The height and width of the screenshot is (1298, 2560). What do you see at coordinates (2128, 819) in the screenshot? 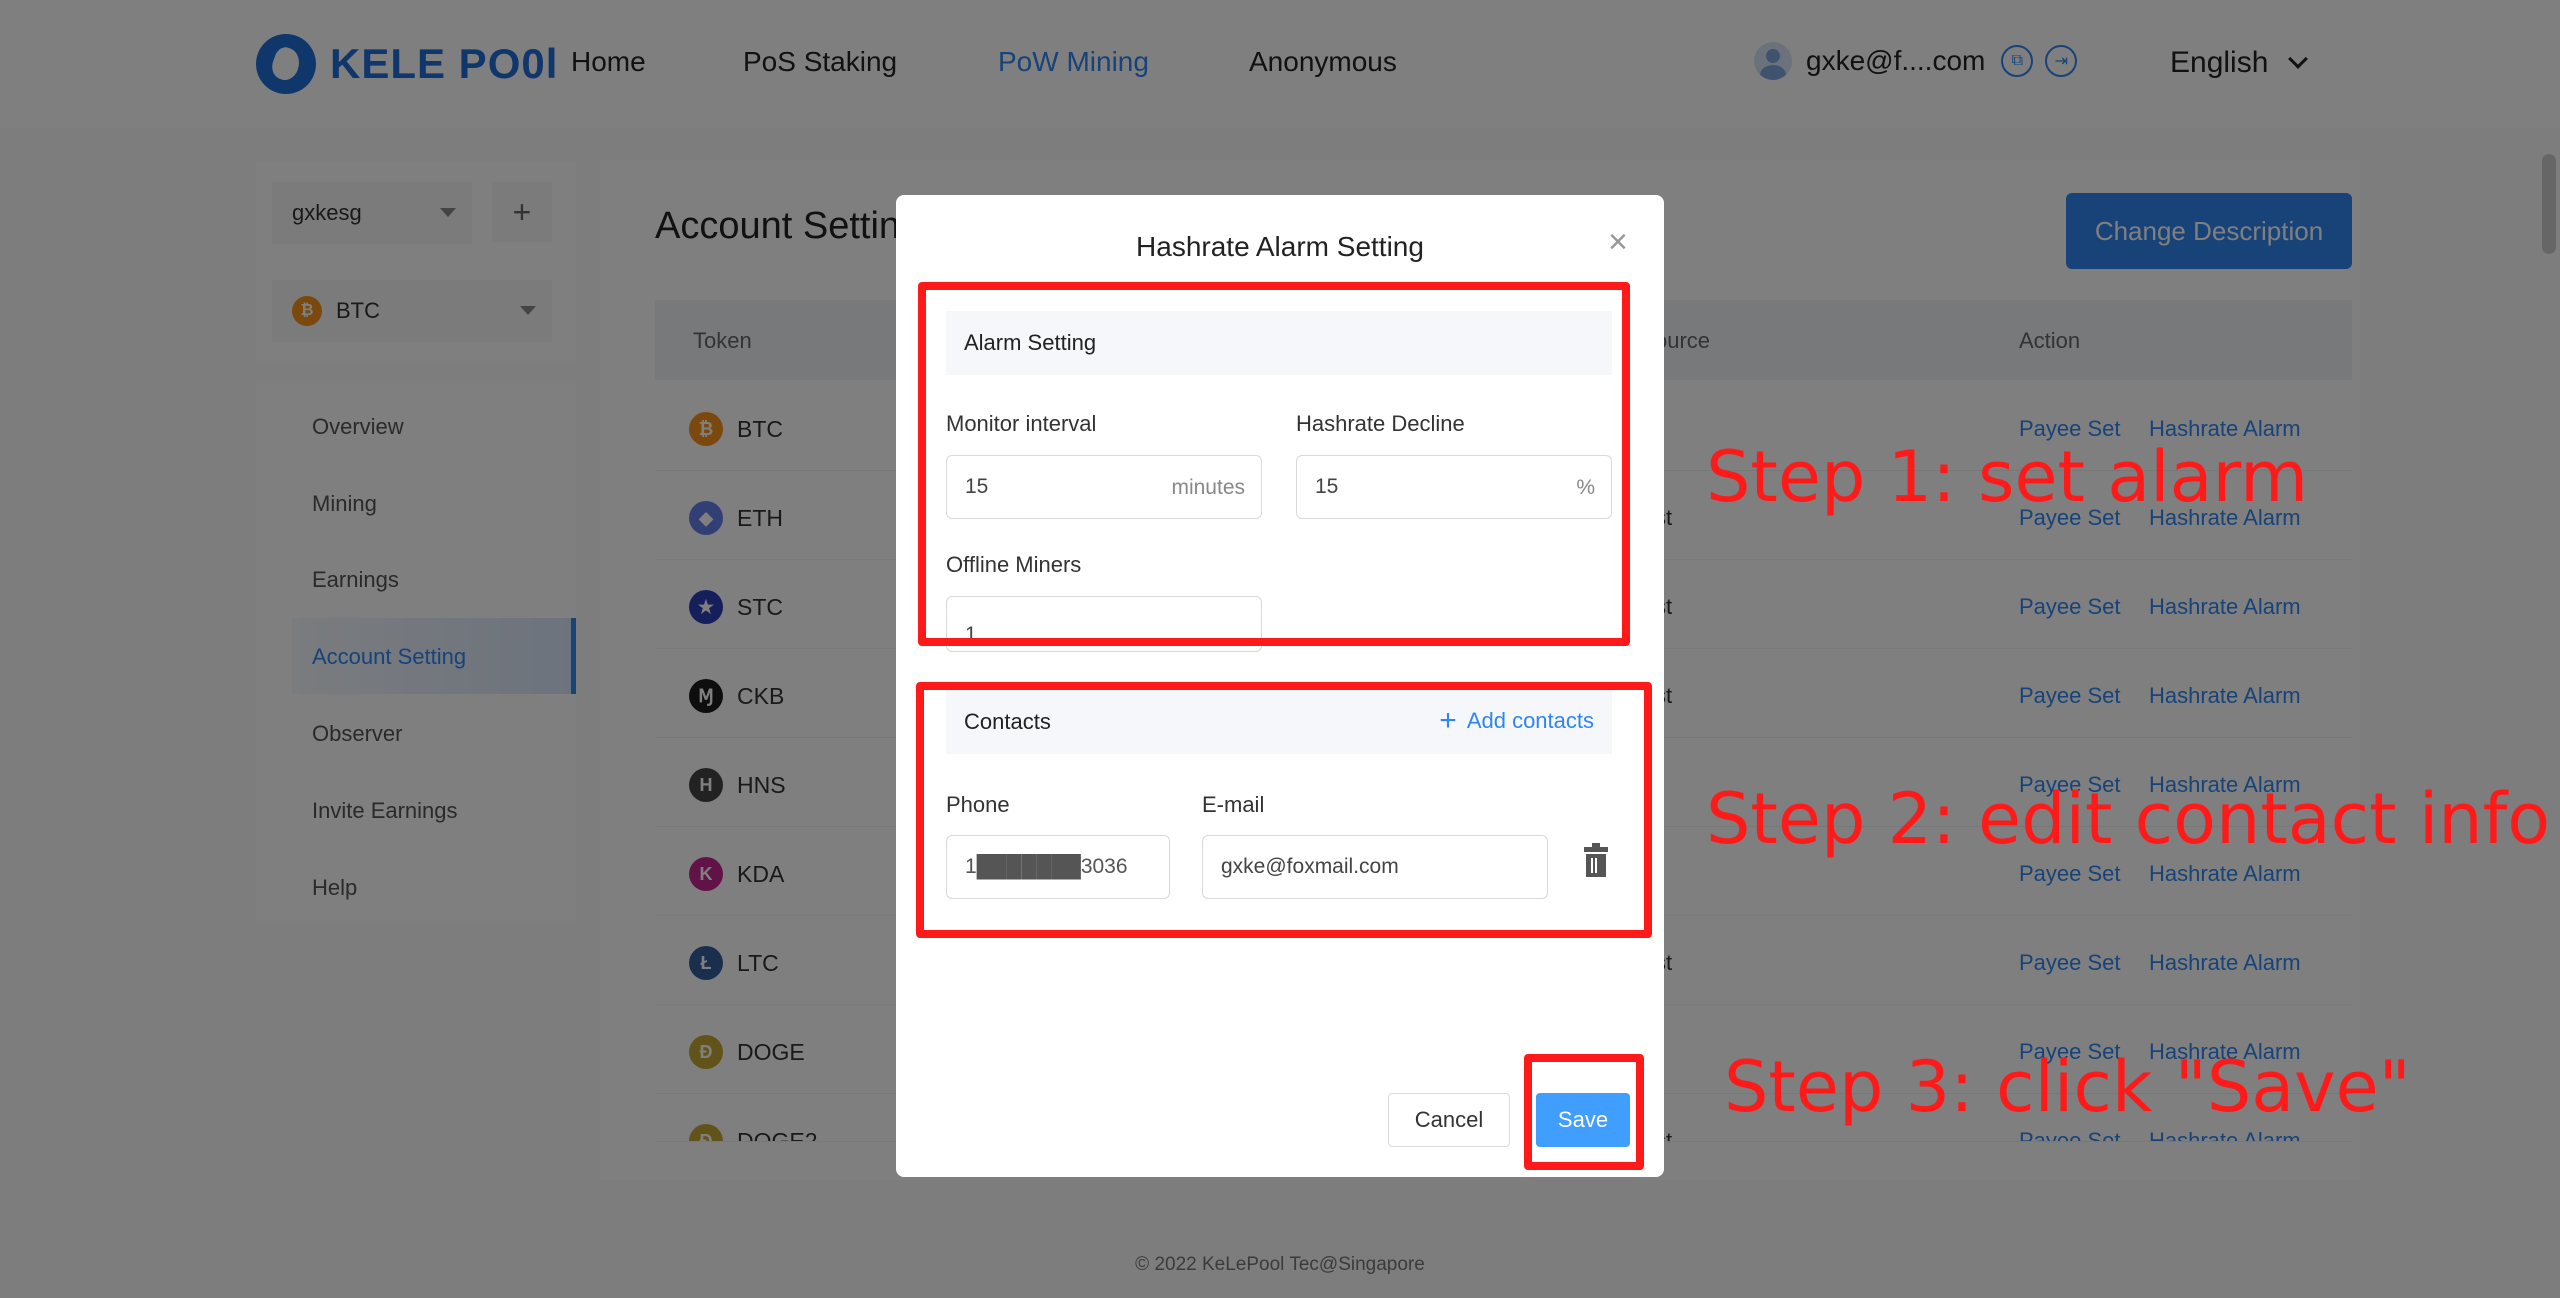
I see `step2-annotation: Step 2: edit contact info` at bounding box center [2128, 819].